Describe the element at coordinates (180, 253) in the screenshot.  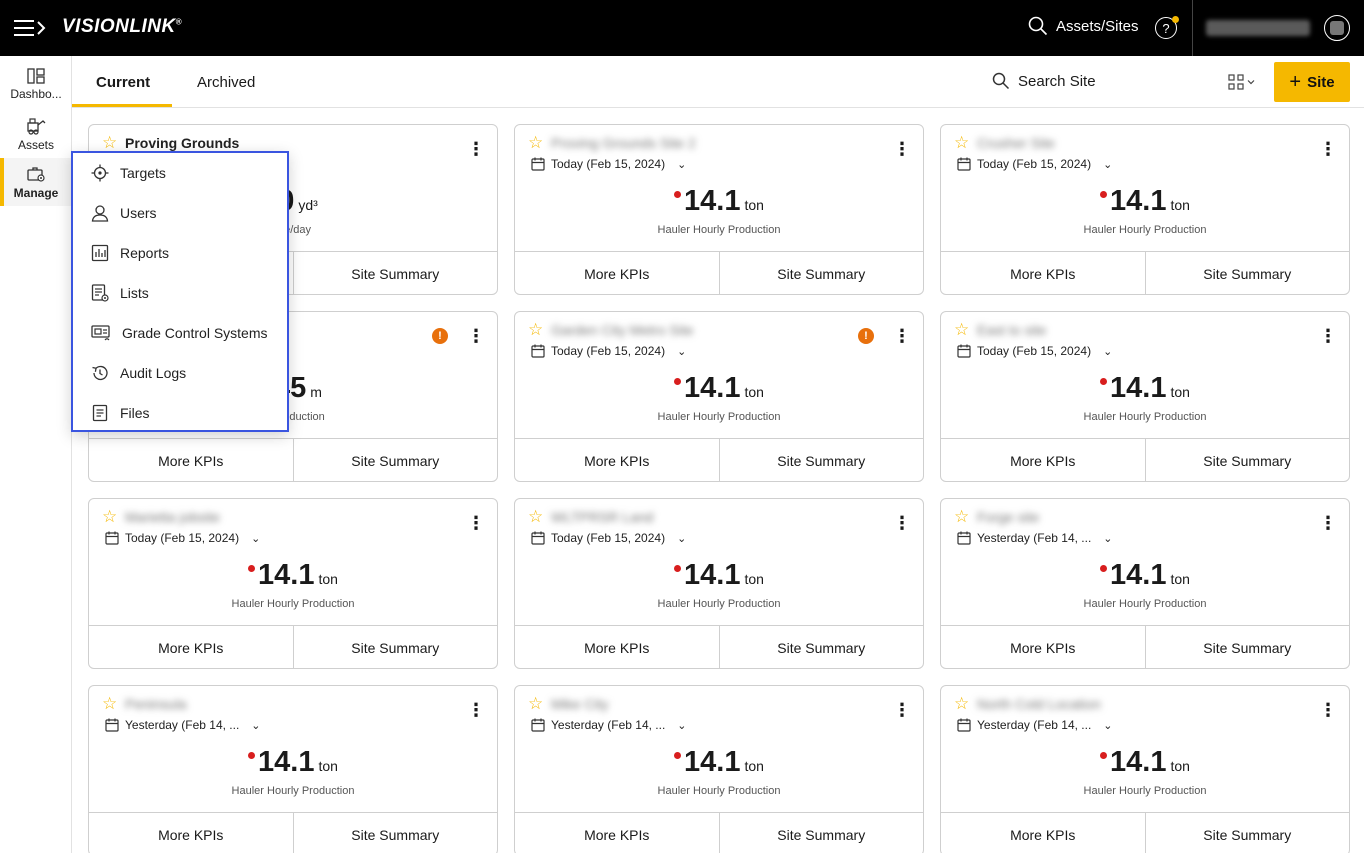
I see `menu-item-reports: Reports` at that location.